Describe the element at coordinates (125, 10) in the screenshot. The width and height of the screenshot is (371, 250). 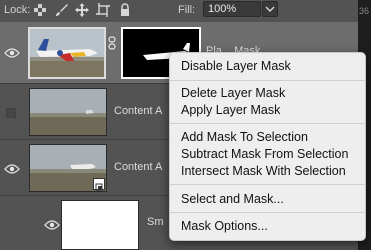
I see `lock-all-icon` at that location.